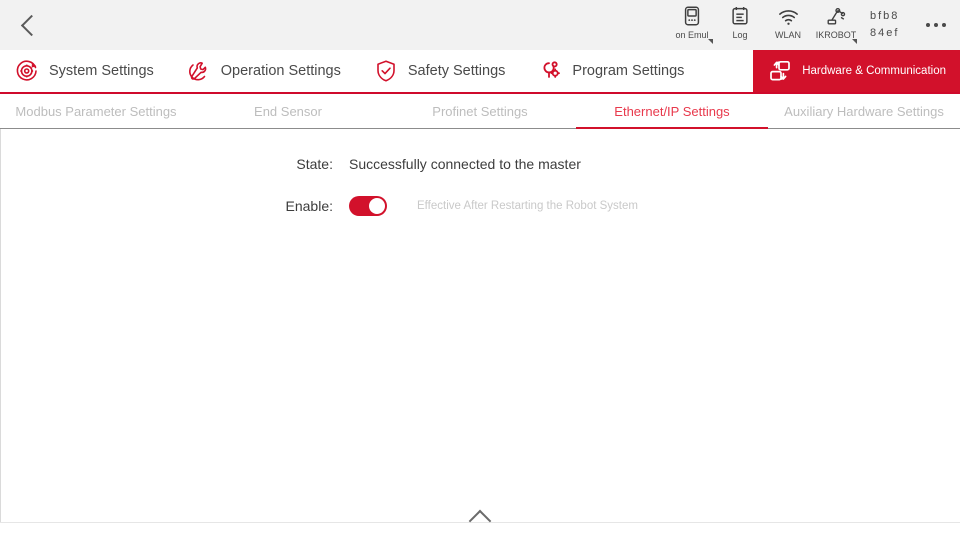  What do you see at coordinates (780, 71) in the screenshot?
I see `hardware-exchange-icon` at bounding box center [780, 71].